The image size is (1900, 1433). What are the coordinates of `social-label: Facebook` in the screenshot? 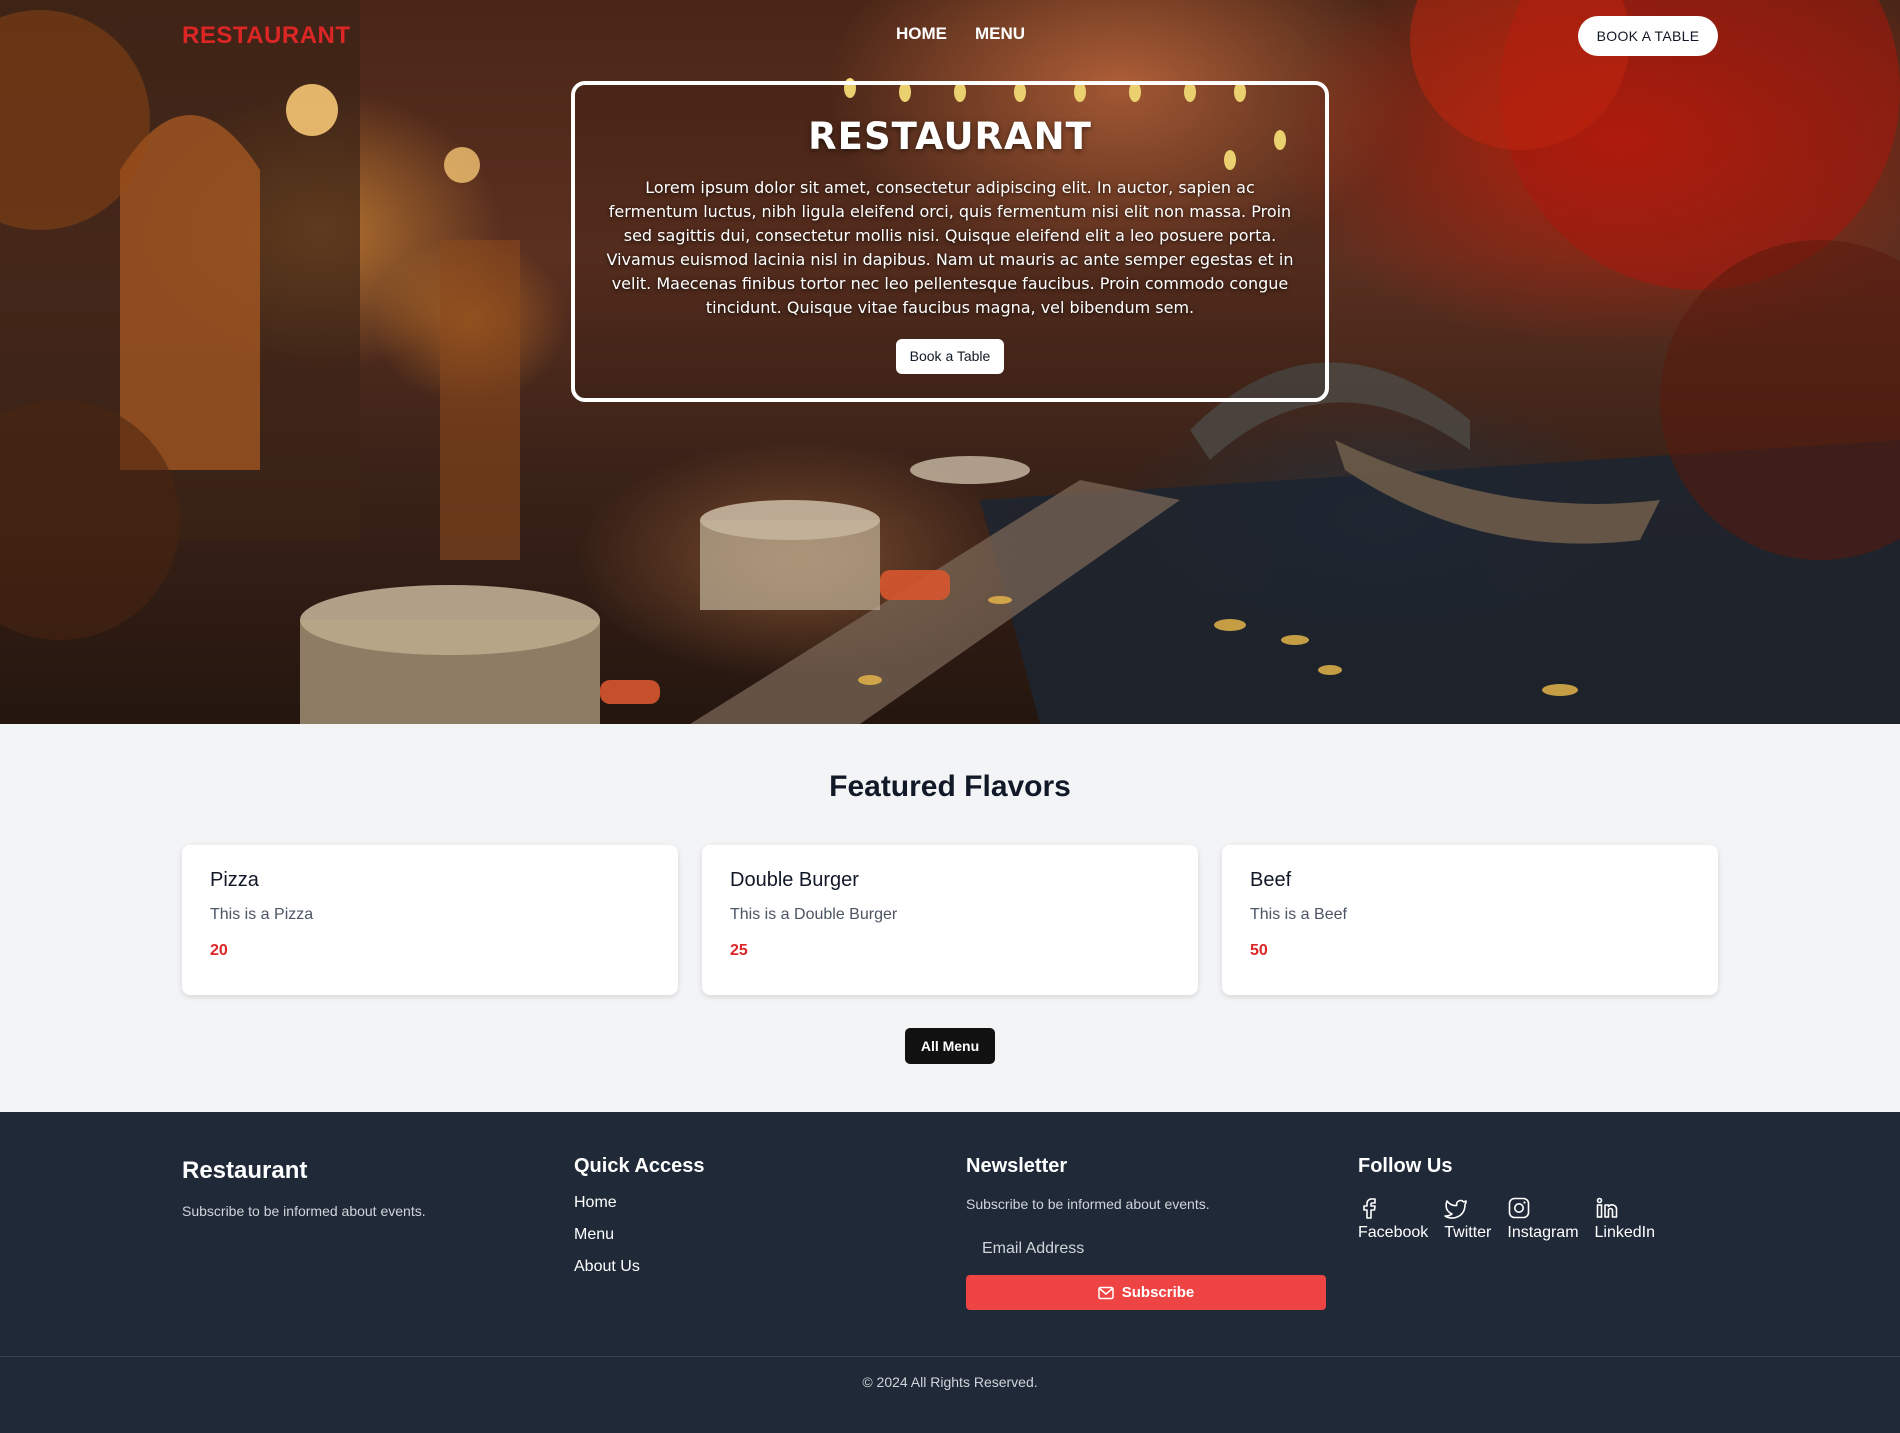 It's located at (1393, 1232).